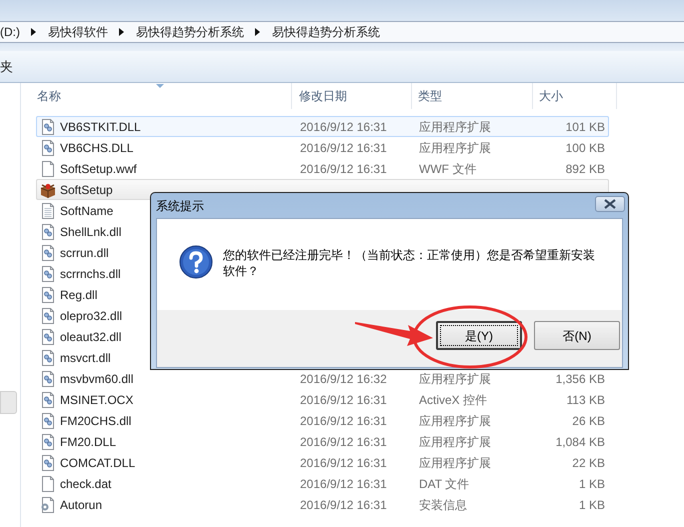 The height and width of the screenshot is (527, 684). What do you see at coordinates (90, 273) in the screenshot?
I see `file-name: scrrnchs.dll` at bounding box center [90, 273].